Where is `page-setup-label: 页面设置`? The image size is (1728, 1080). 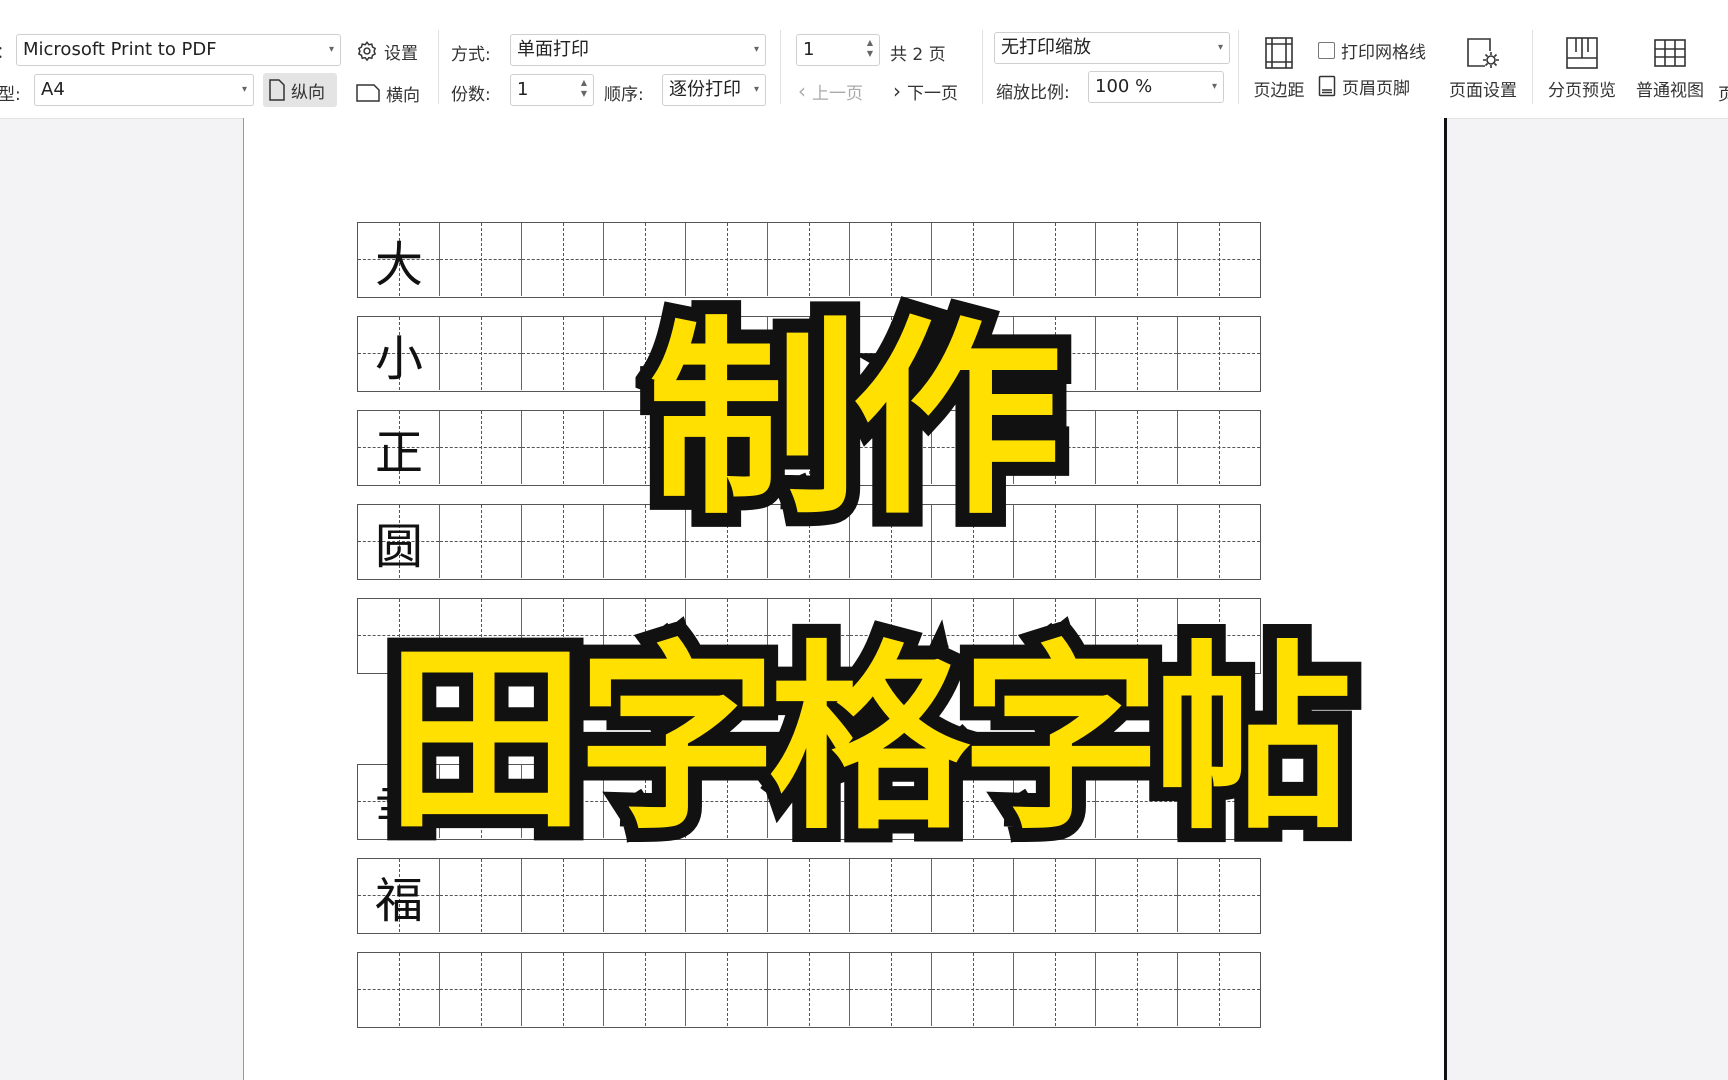 page-setup-label: 页面设置 is located at coordinates (1483, 91).